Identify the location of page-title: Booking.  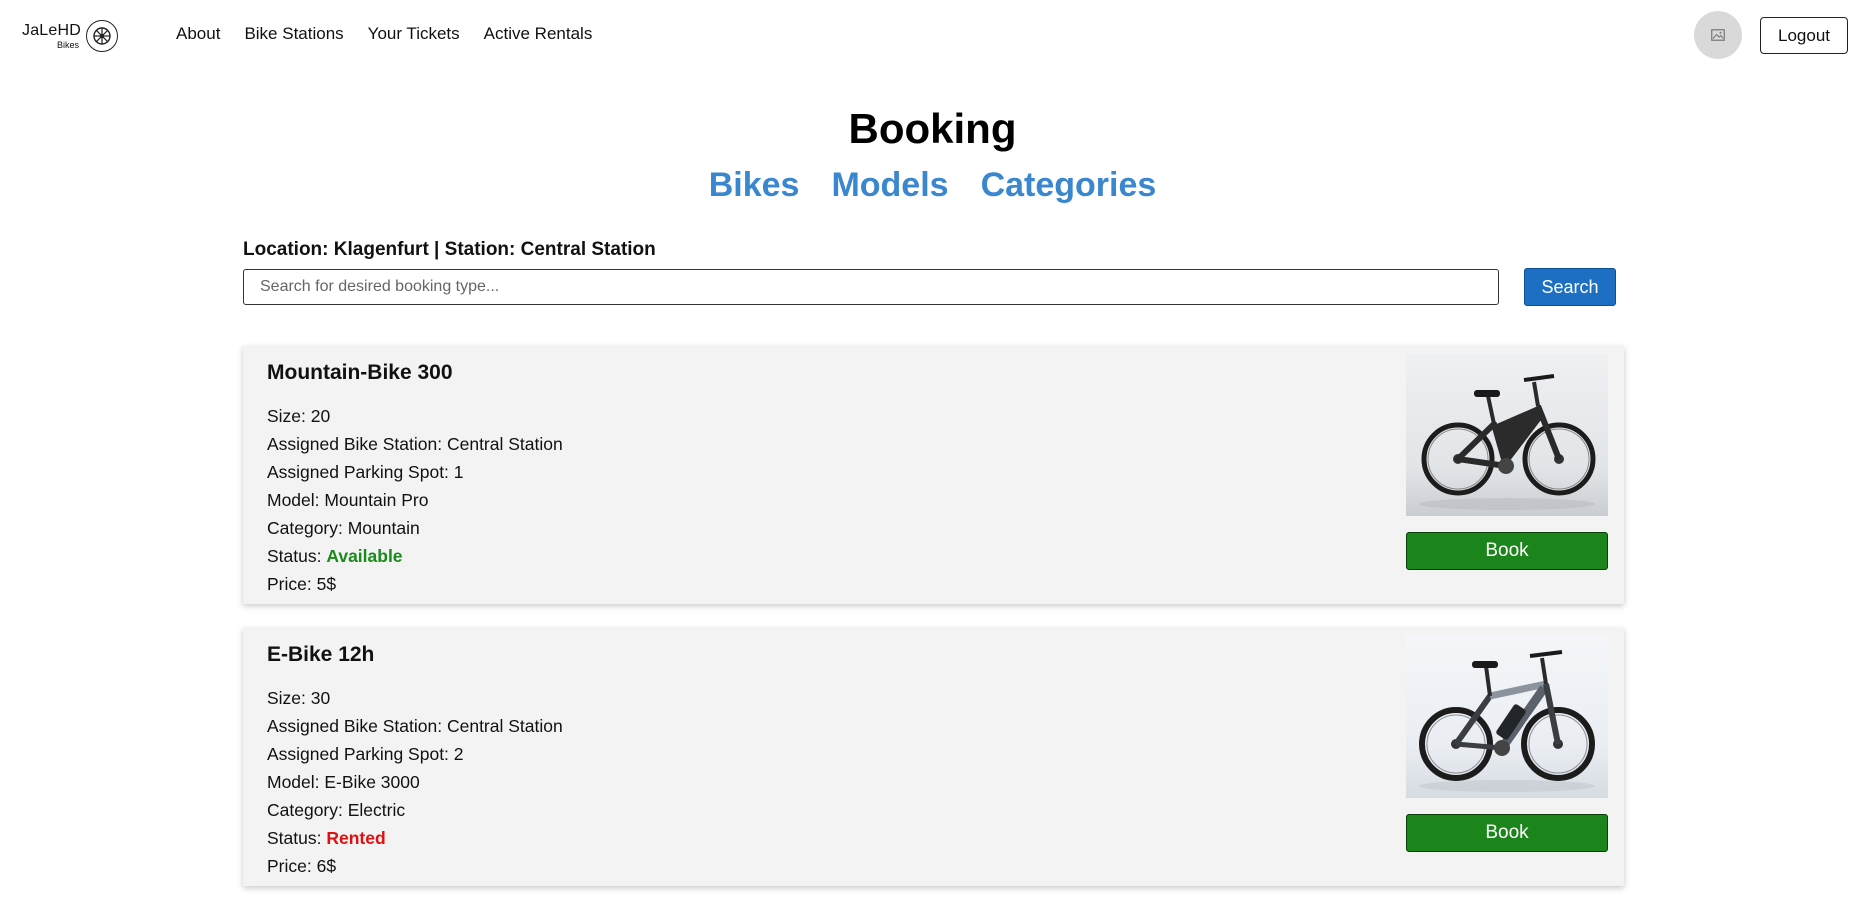
(932, 128).